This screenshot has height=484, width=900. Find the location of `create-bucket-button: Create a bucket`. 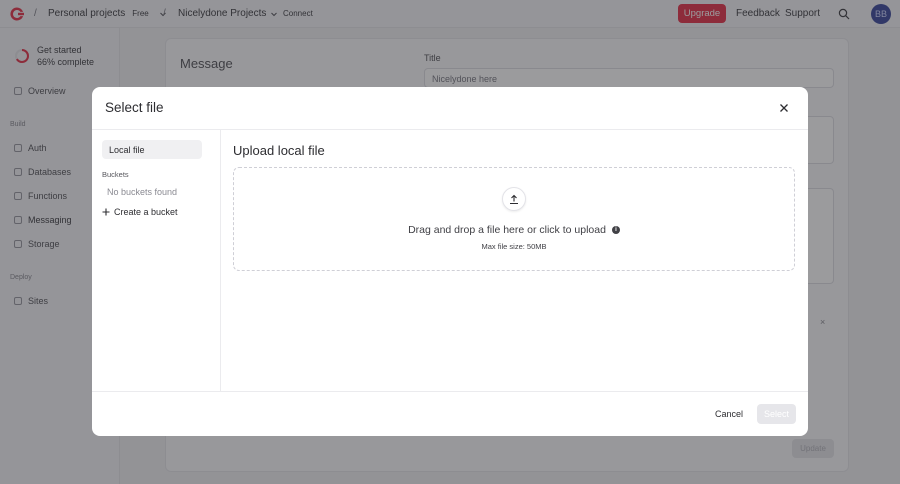

create-bucket-button: Create a bucket is located at coordinates (140, 212).